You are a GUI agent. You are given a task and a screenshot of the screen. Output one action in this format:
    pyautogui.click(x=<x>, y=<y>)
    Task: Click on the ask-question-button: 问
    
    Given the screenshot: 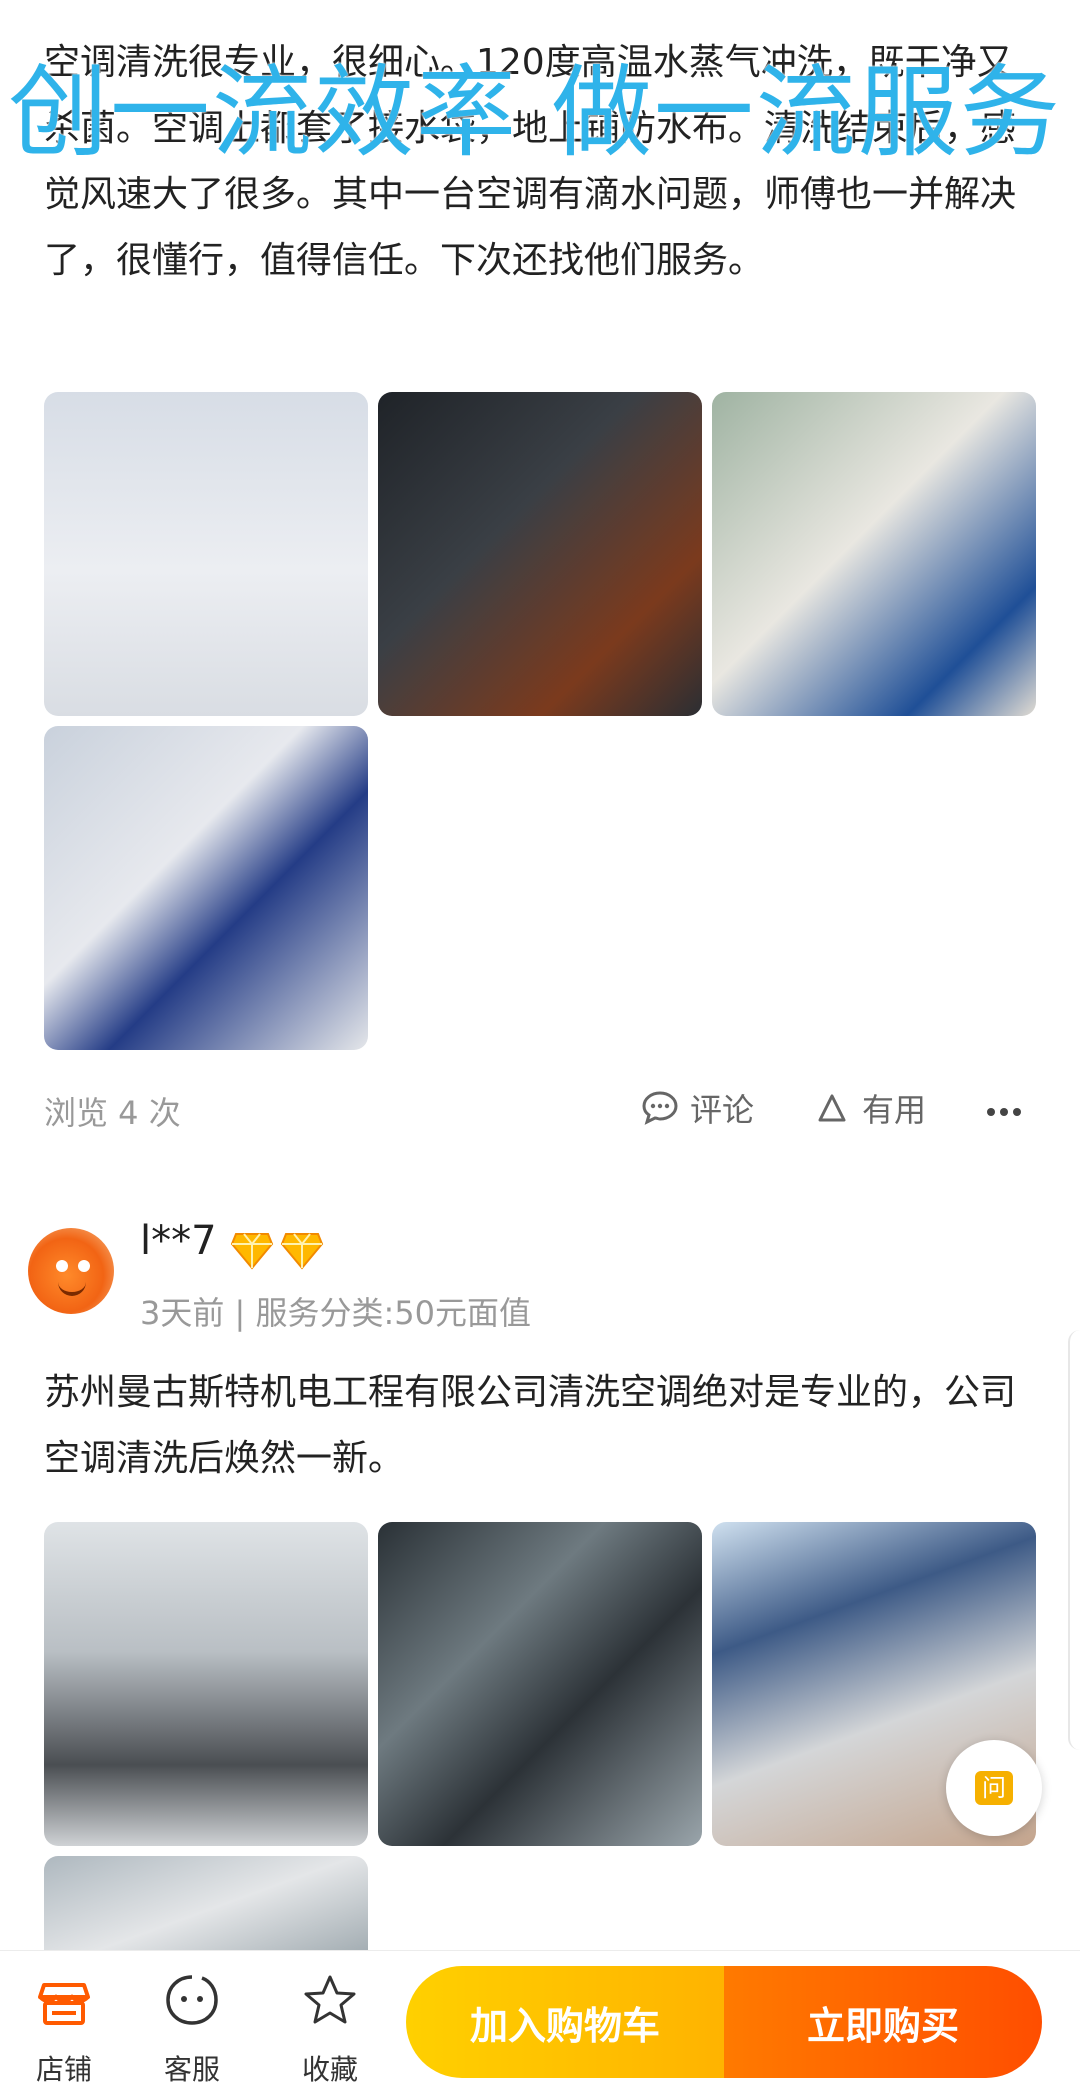 What is the action you would take?
    pyautogui.click(x=994, y=1788)
    